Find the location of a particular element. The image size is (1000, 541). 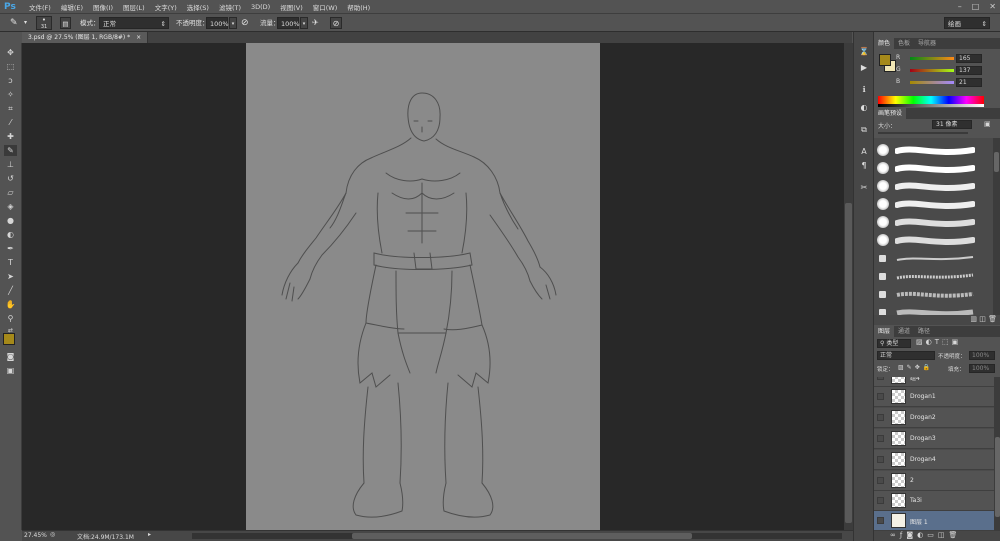

horizontal-scrollbar is located at coordinates (517, 536).